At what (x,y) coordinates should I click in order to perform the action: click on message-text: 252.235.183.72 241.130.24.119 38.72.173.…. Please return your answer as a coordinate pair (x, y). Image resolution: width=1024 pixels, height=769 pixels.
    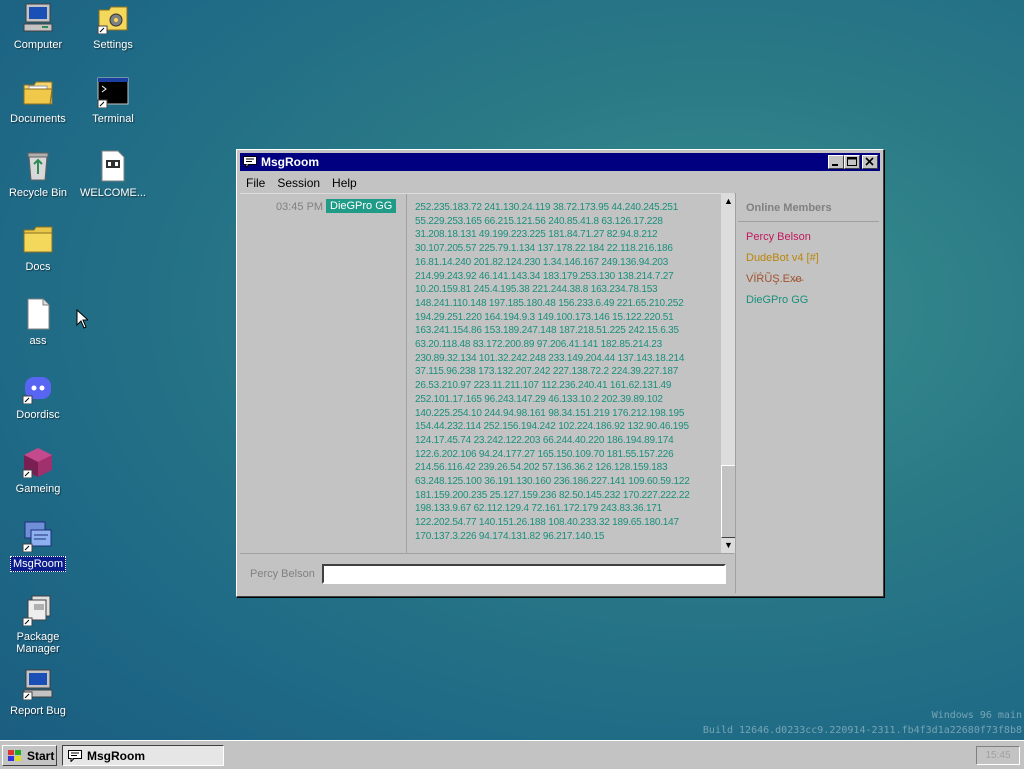
    Looking at the image, I should click on (552, 372).